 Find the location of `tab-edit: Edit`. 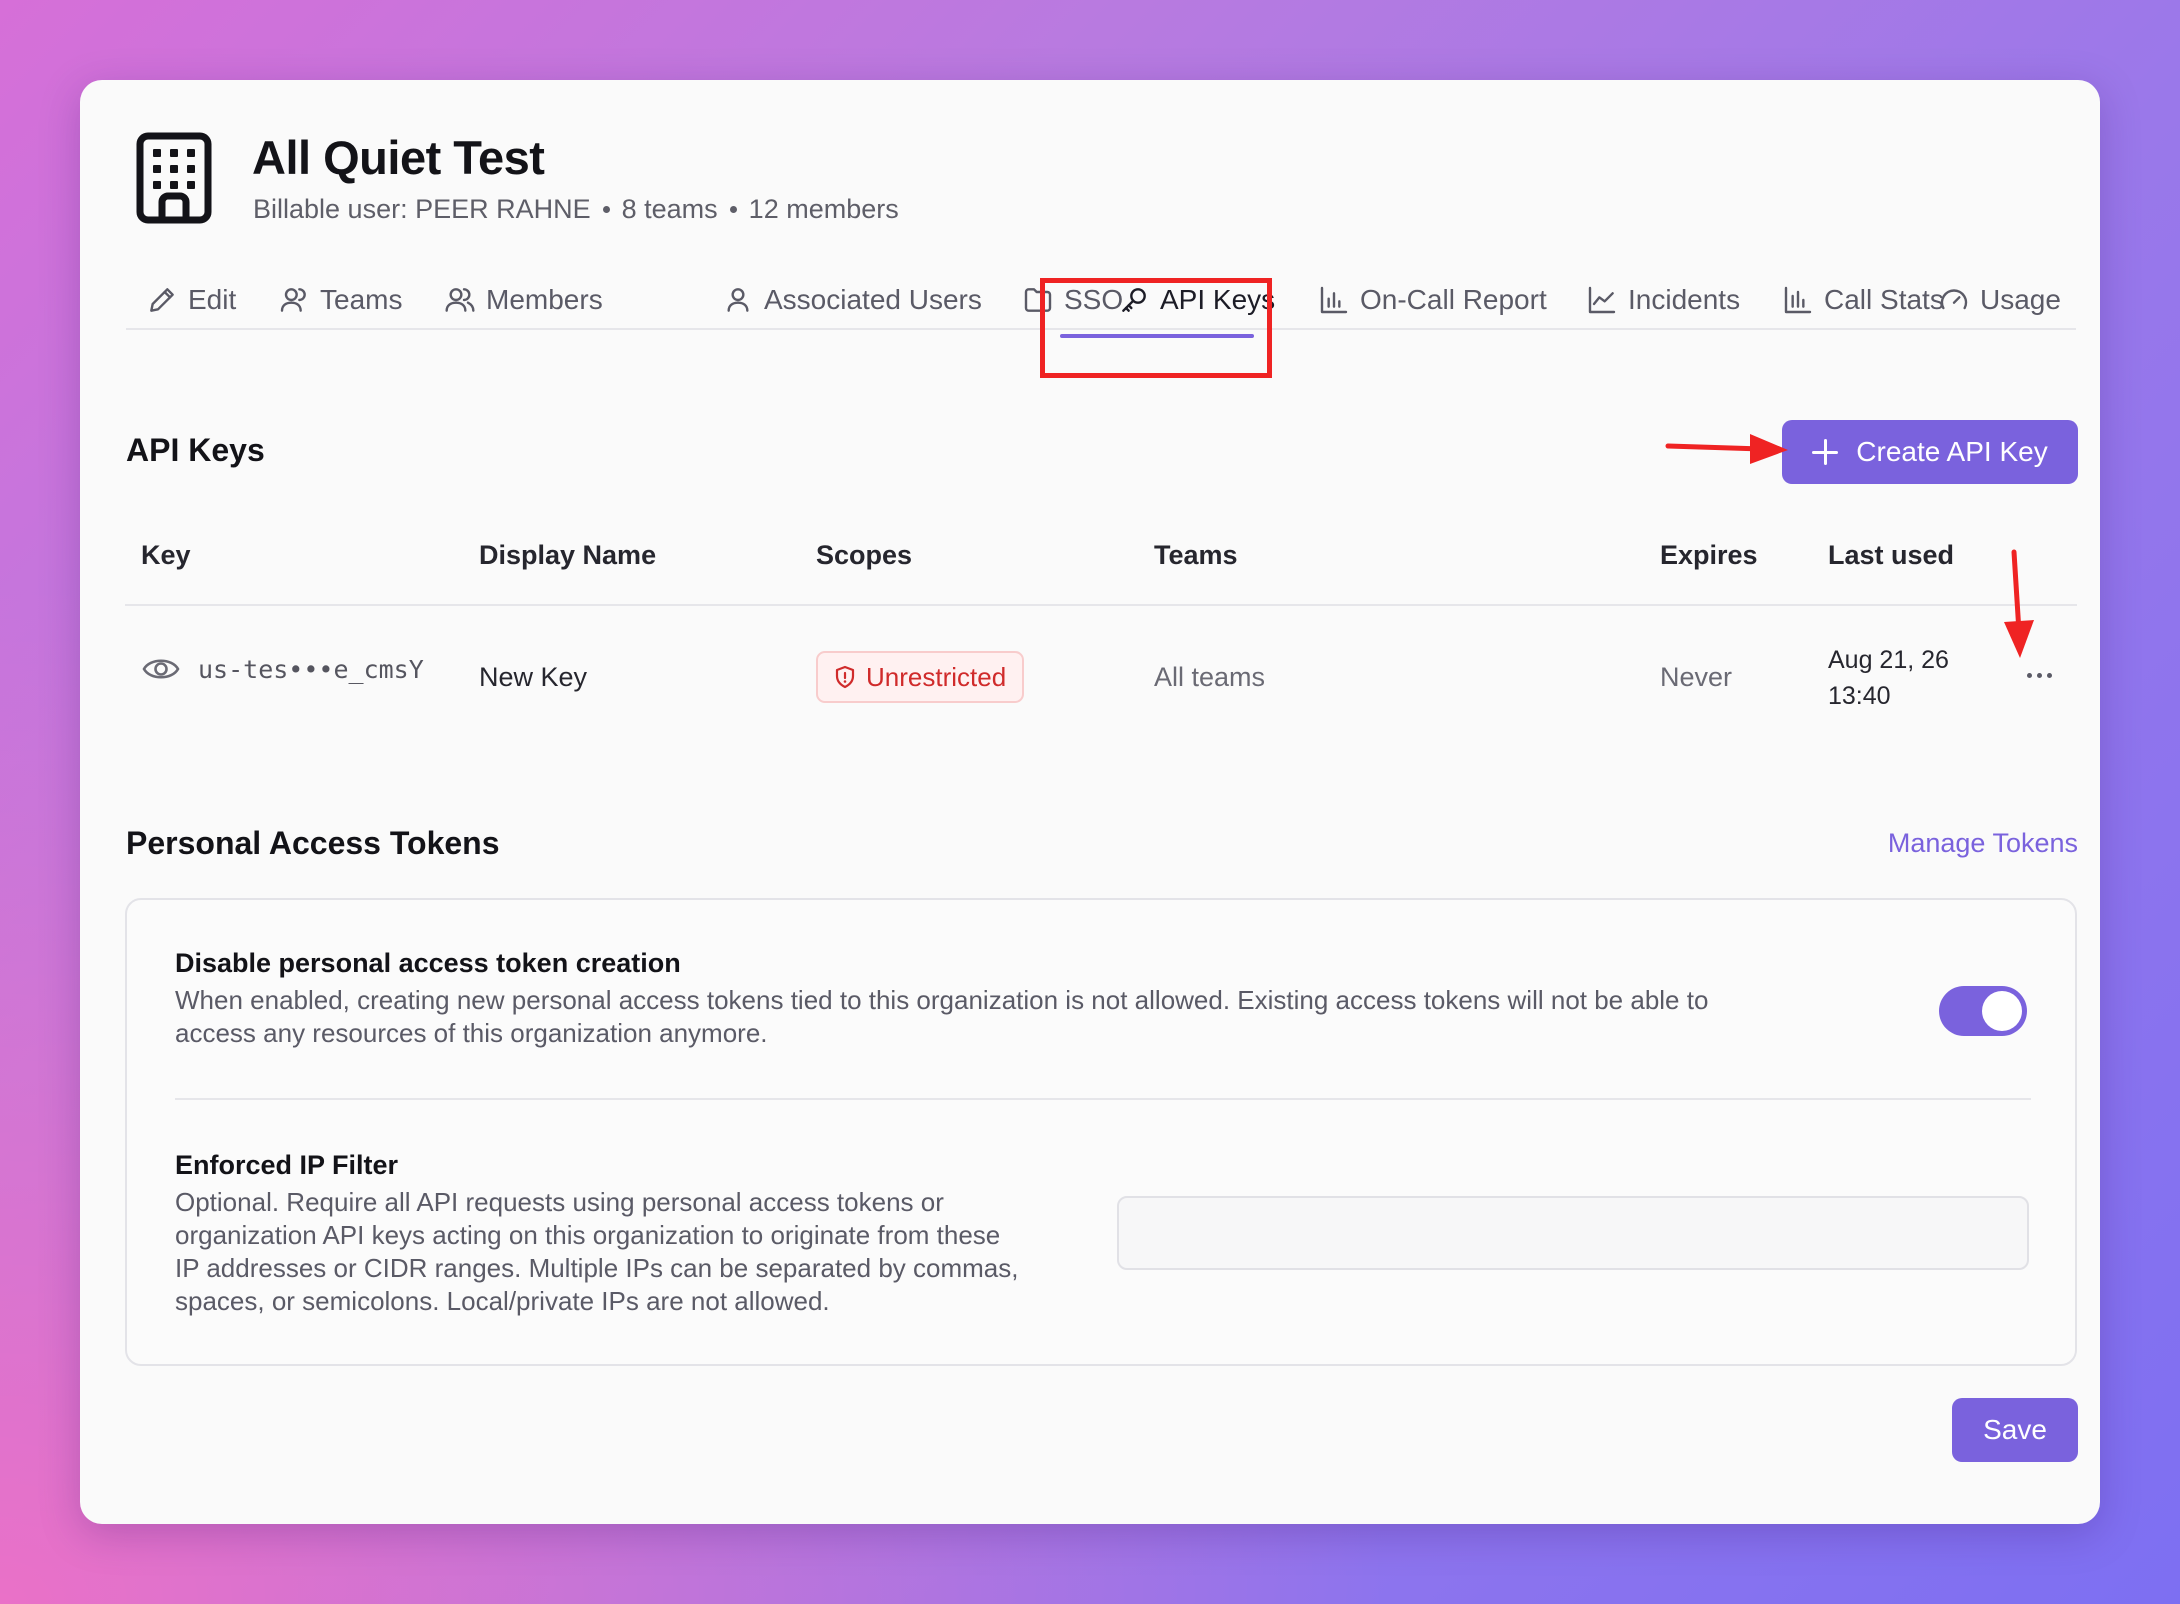

tab-edit: Edit is located at coordinates (191, 300).